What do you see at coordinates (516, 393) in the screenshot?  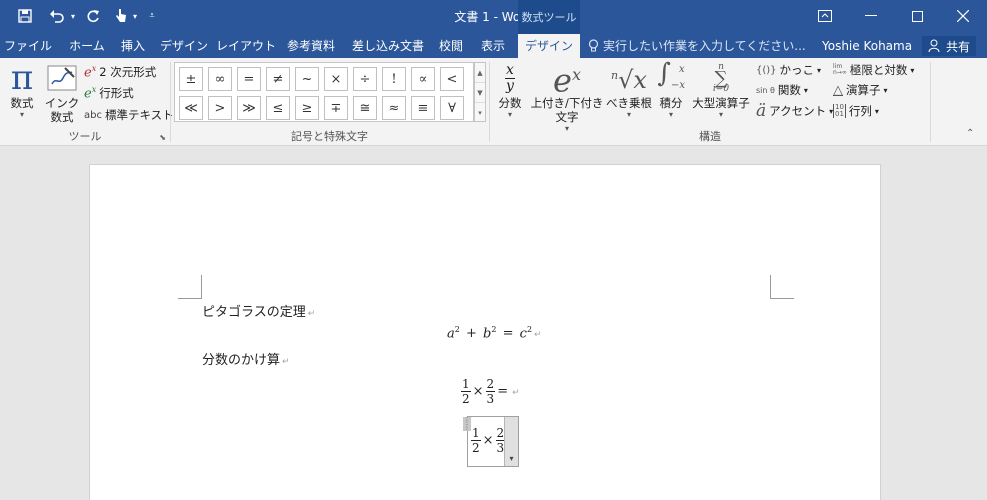 I see `paragraph-mark-icon: ↵` at bounding box center [516, 393].